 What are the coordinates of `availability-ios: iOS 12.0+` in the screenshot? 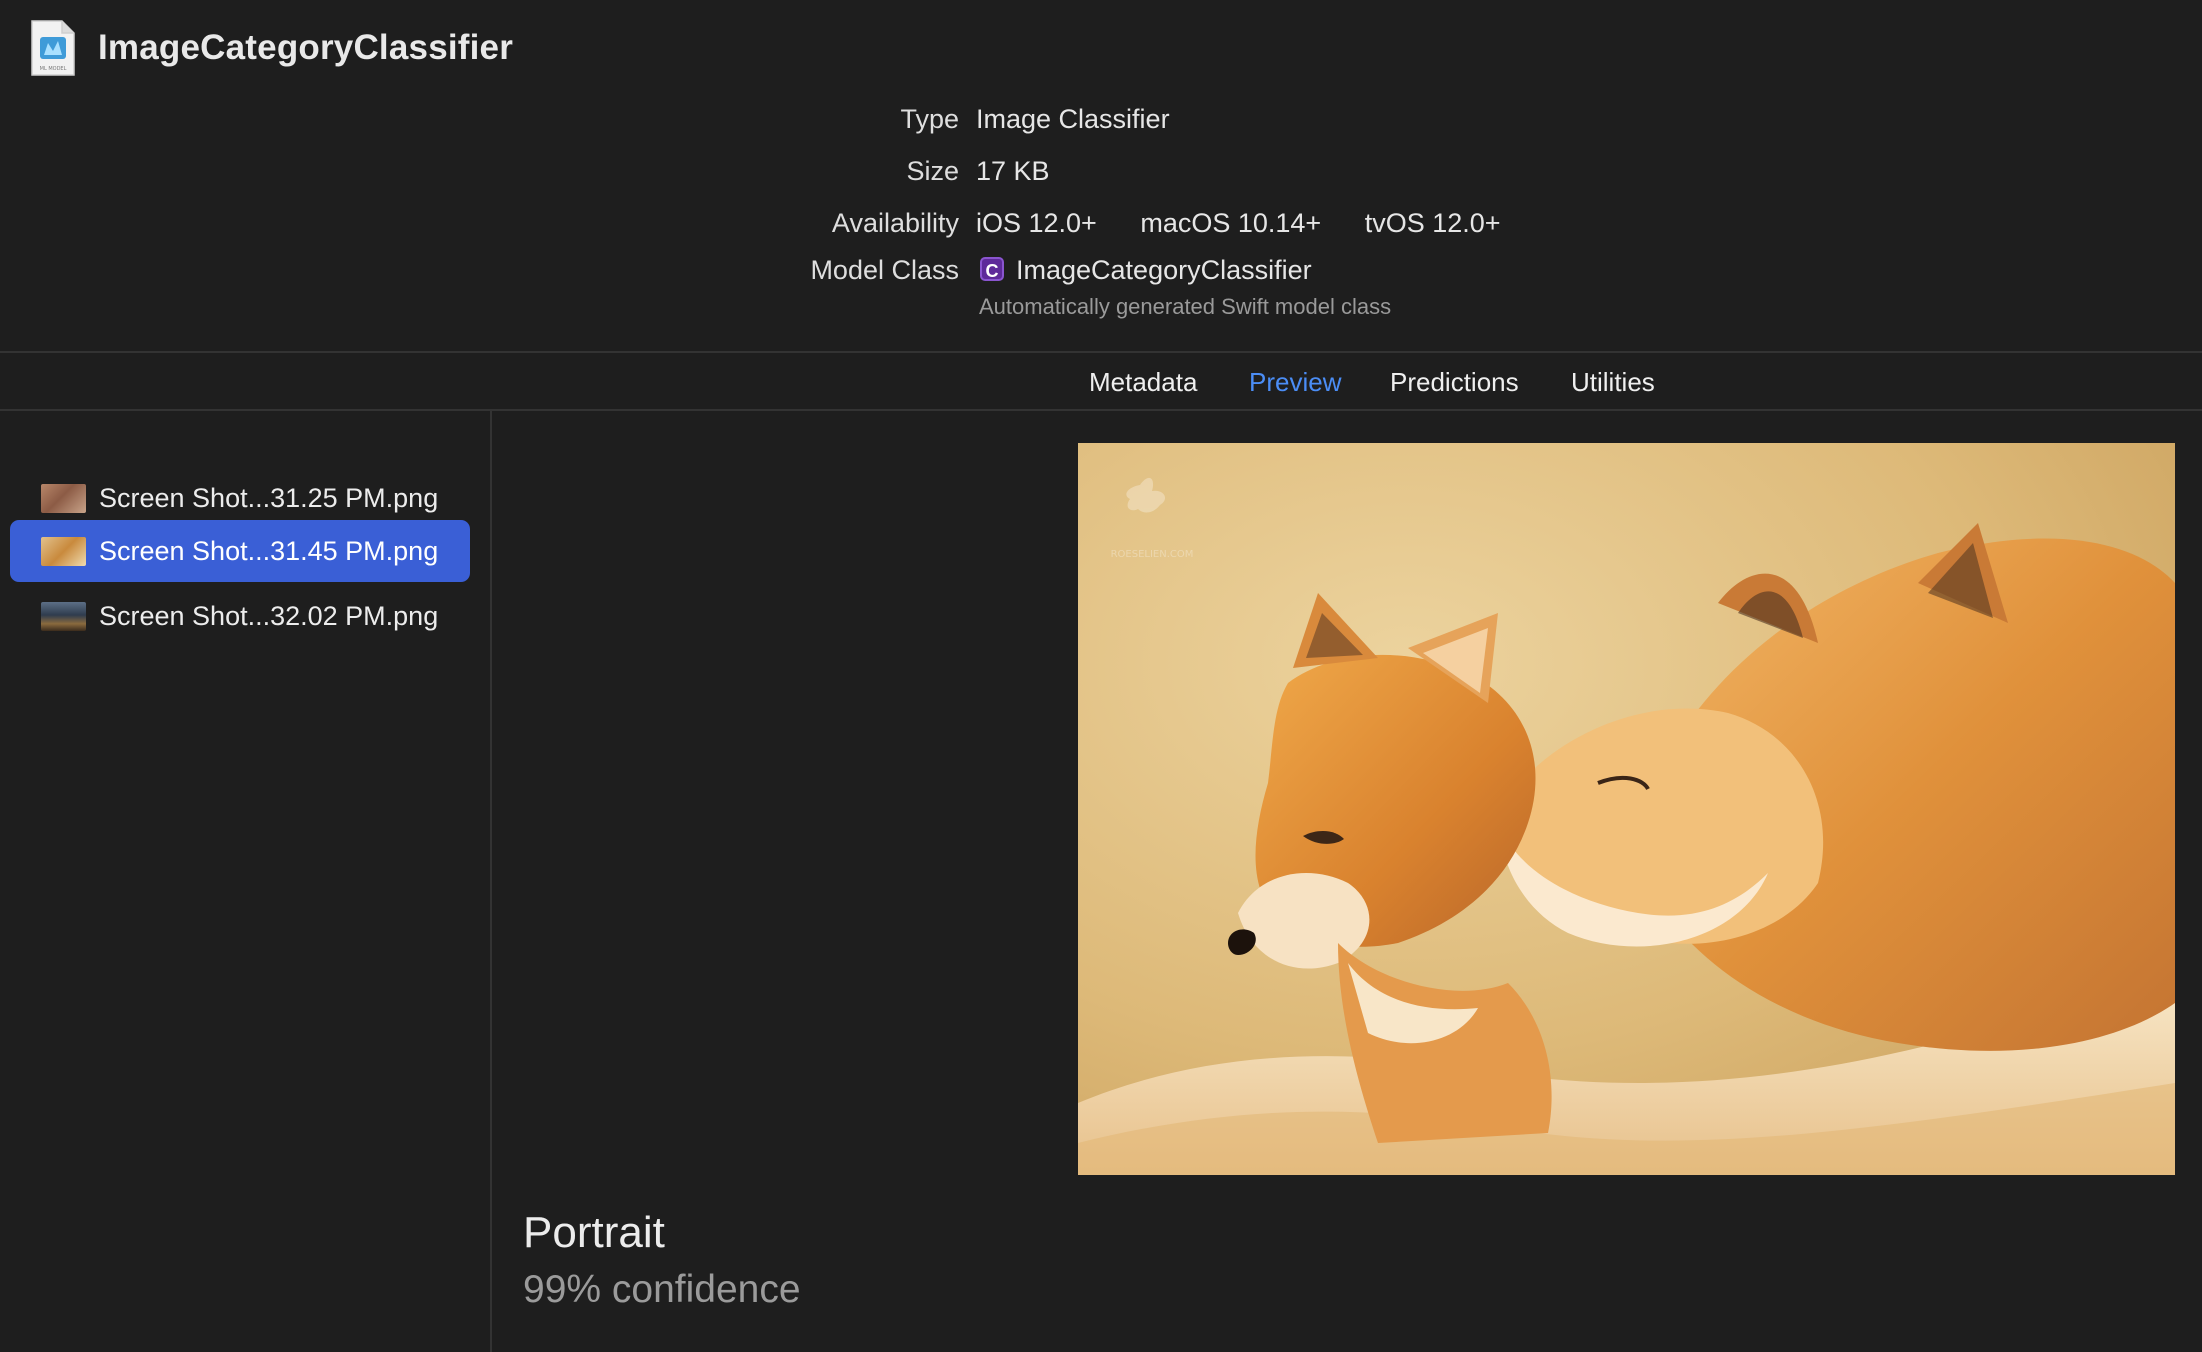 It's located at (1036, 223).